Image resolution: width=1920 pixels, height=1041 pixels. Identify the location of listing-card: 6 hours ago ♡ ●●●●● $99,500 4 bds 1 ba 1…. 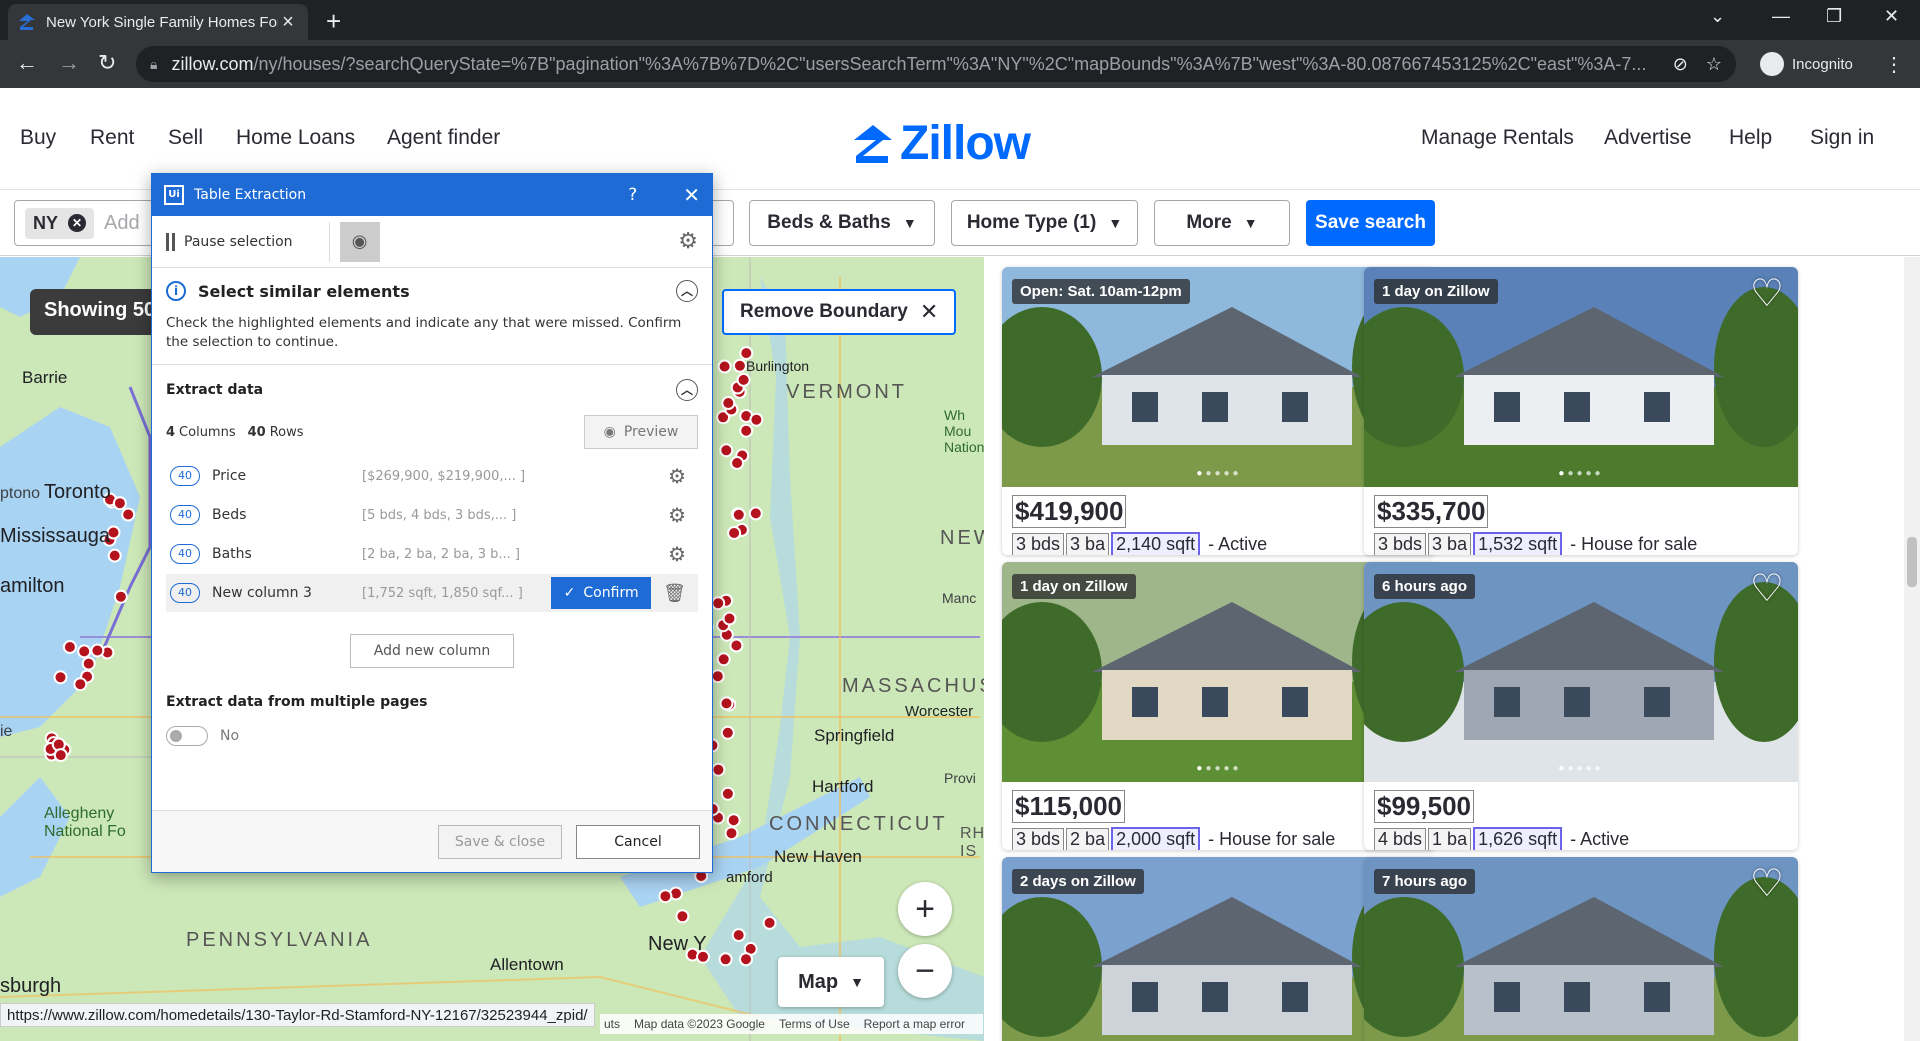
(1581, 706).